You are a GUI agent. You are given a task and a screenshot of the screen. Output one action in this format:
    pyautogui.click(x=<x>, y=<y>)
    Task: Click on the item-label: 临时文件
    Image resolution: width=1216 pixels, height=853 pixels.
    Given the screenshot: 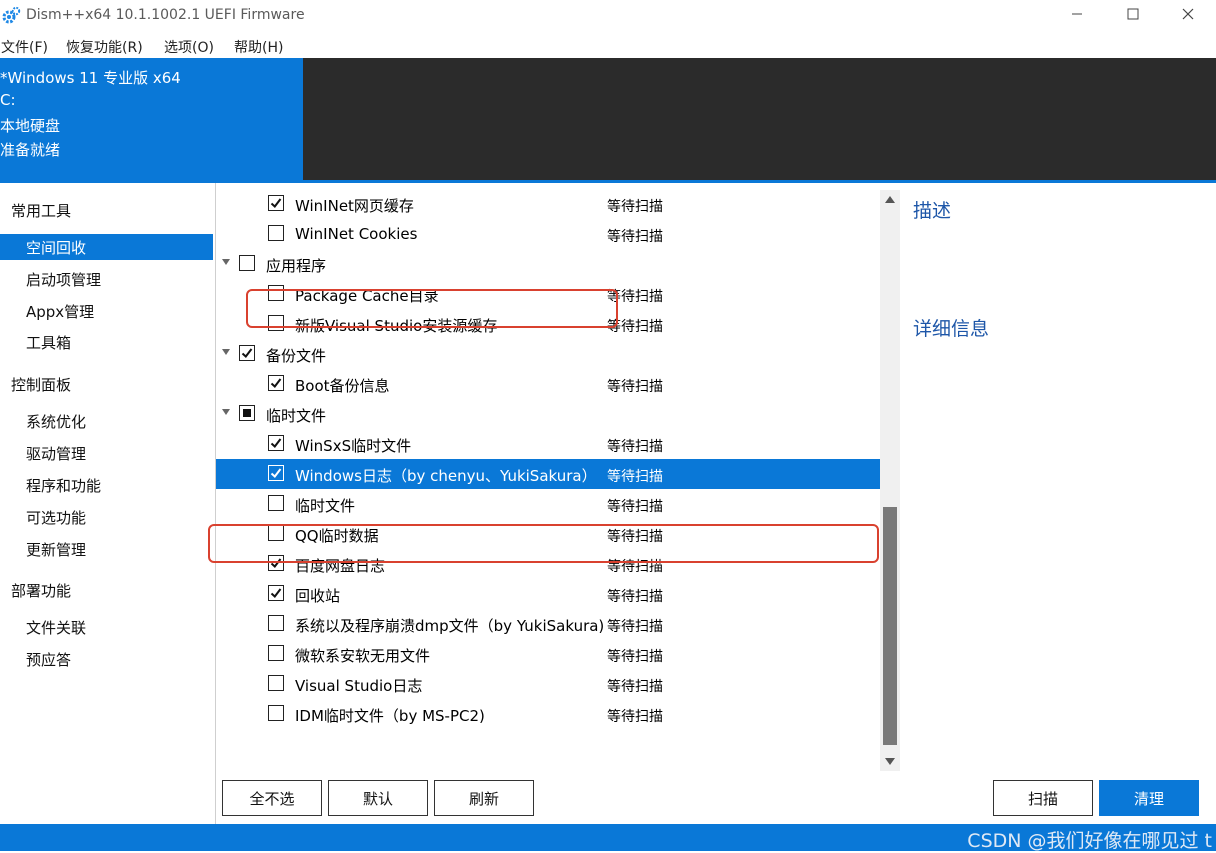 What is the action you would take?
    pyautogui.click(x=325, y=506)
    